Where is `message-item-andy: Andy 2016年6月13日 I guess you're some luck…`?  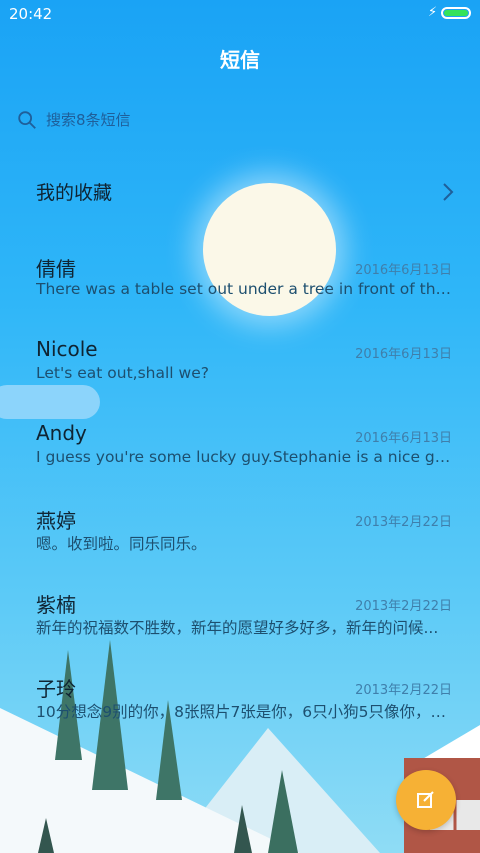
message-item-andy: Andy 2016年6月13日 I guess you're some luck… is located at coordinates (240, 458).